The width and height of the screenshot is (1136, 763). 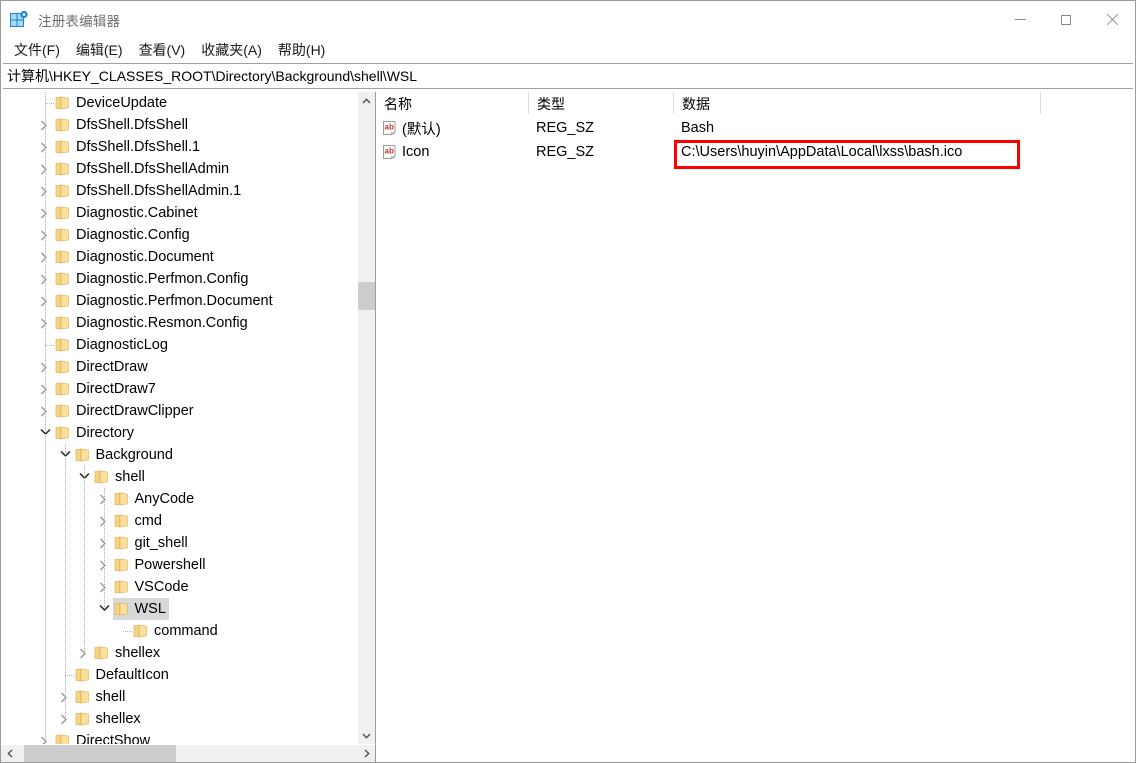 What do you see at coordinates (188, 279) in the screenshot?
I see `tree-node: Diagnostic.Perfmon.Config` at bounding box center [188, 279].